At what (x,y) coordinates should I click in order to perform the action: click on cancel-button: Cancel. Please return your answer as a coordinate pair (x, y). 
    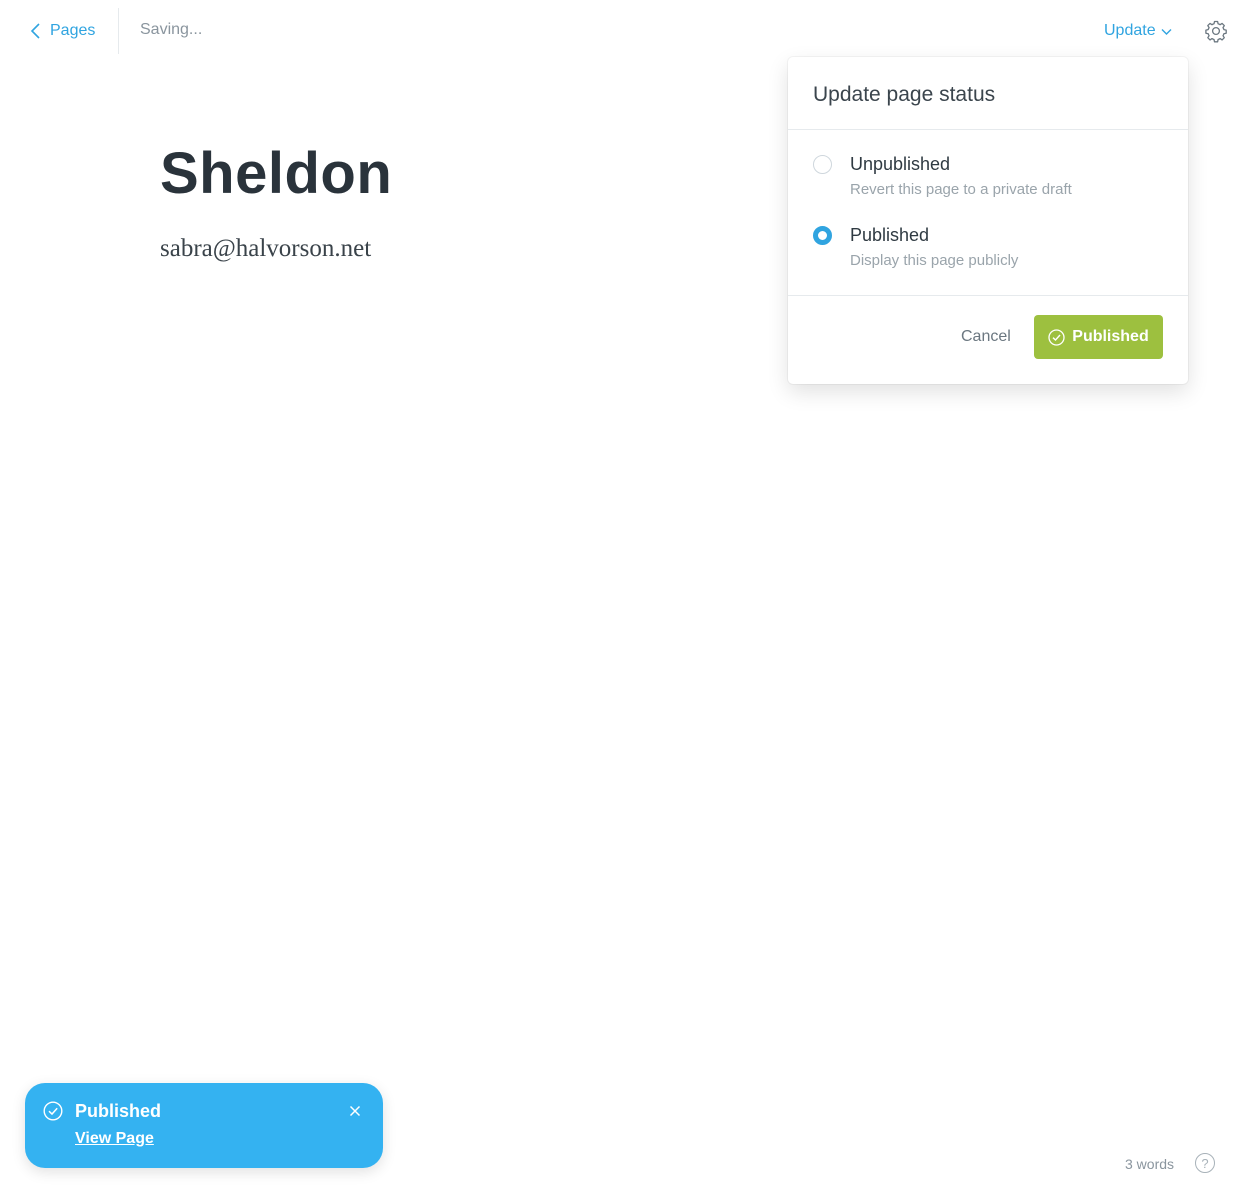
    Looking at the image, I should click on (986, 337).